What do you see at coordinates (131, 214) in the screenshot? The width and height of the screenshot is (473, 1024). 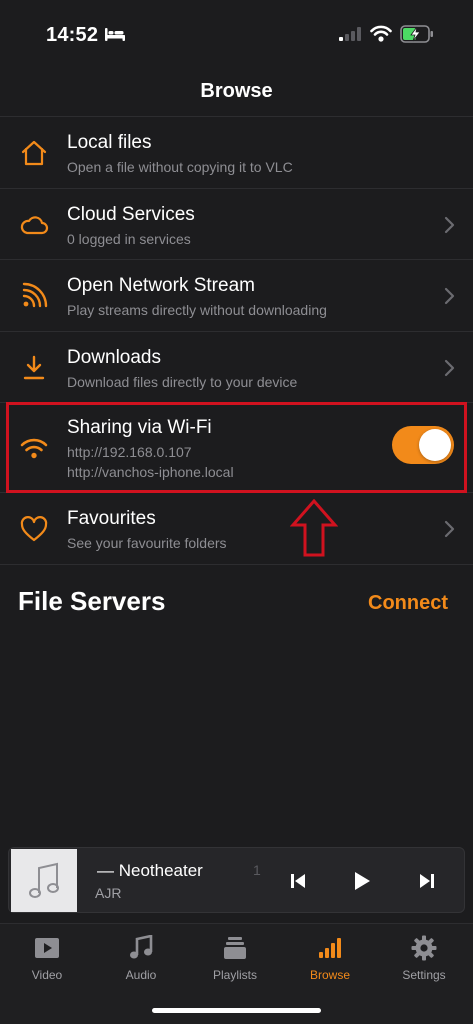 I see `browse-item-title: Cloud Services` at bounding box center [131, 214].